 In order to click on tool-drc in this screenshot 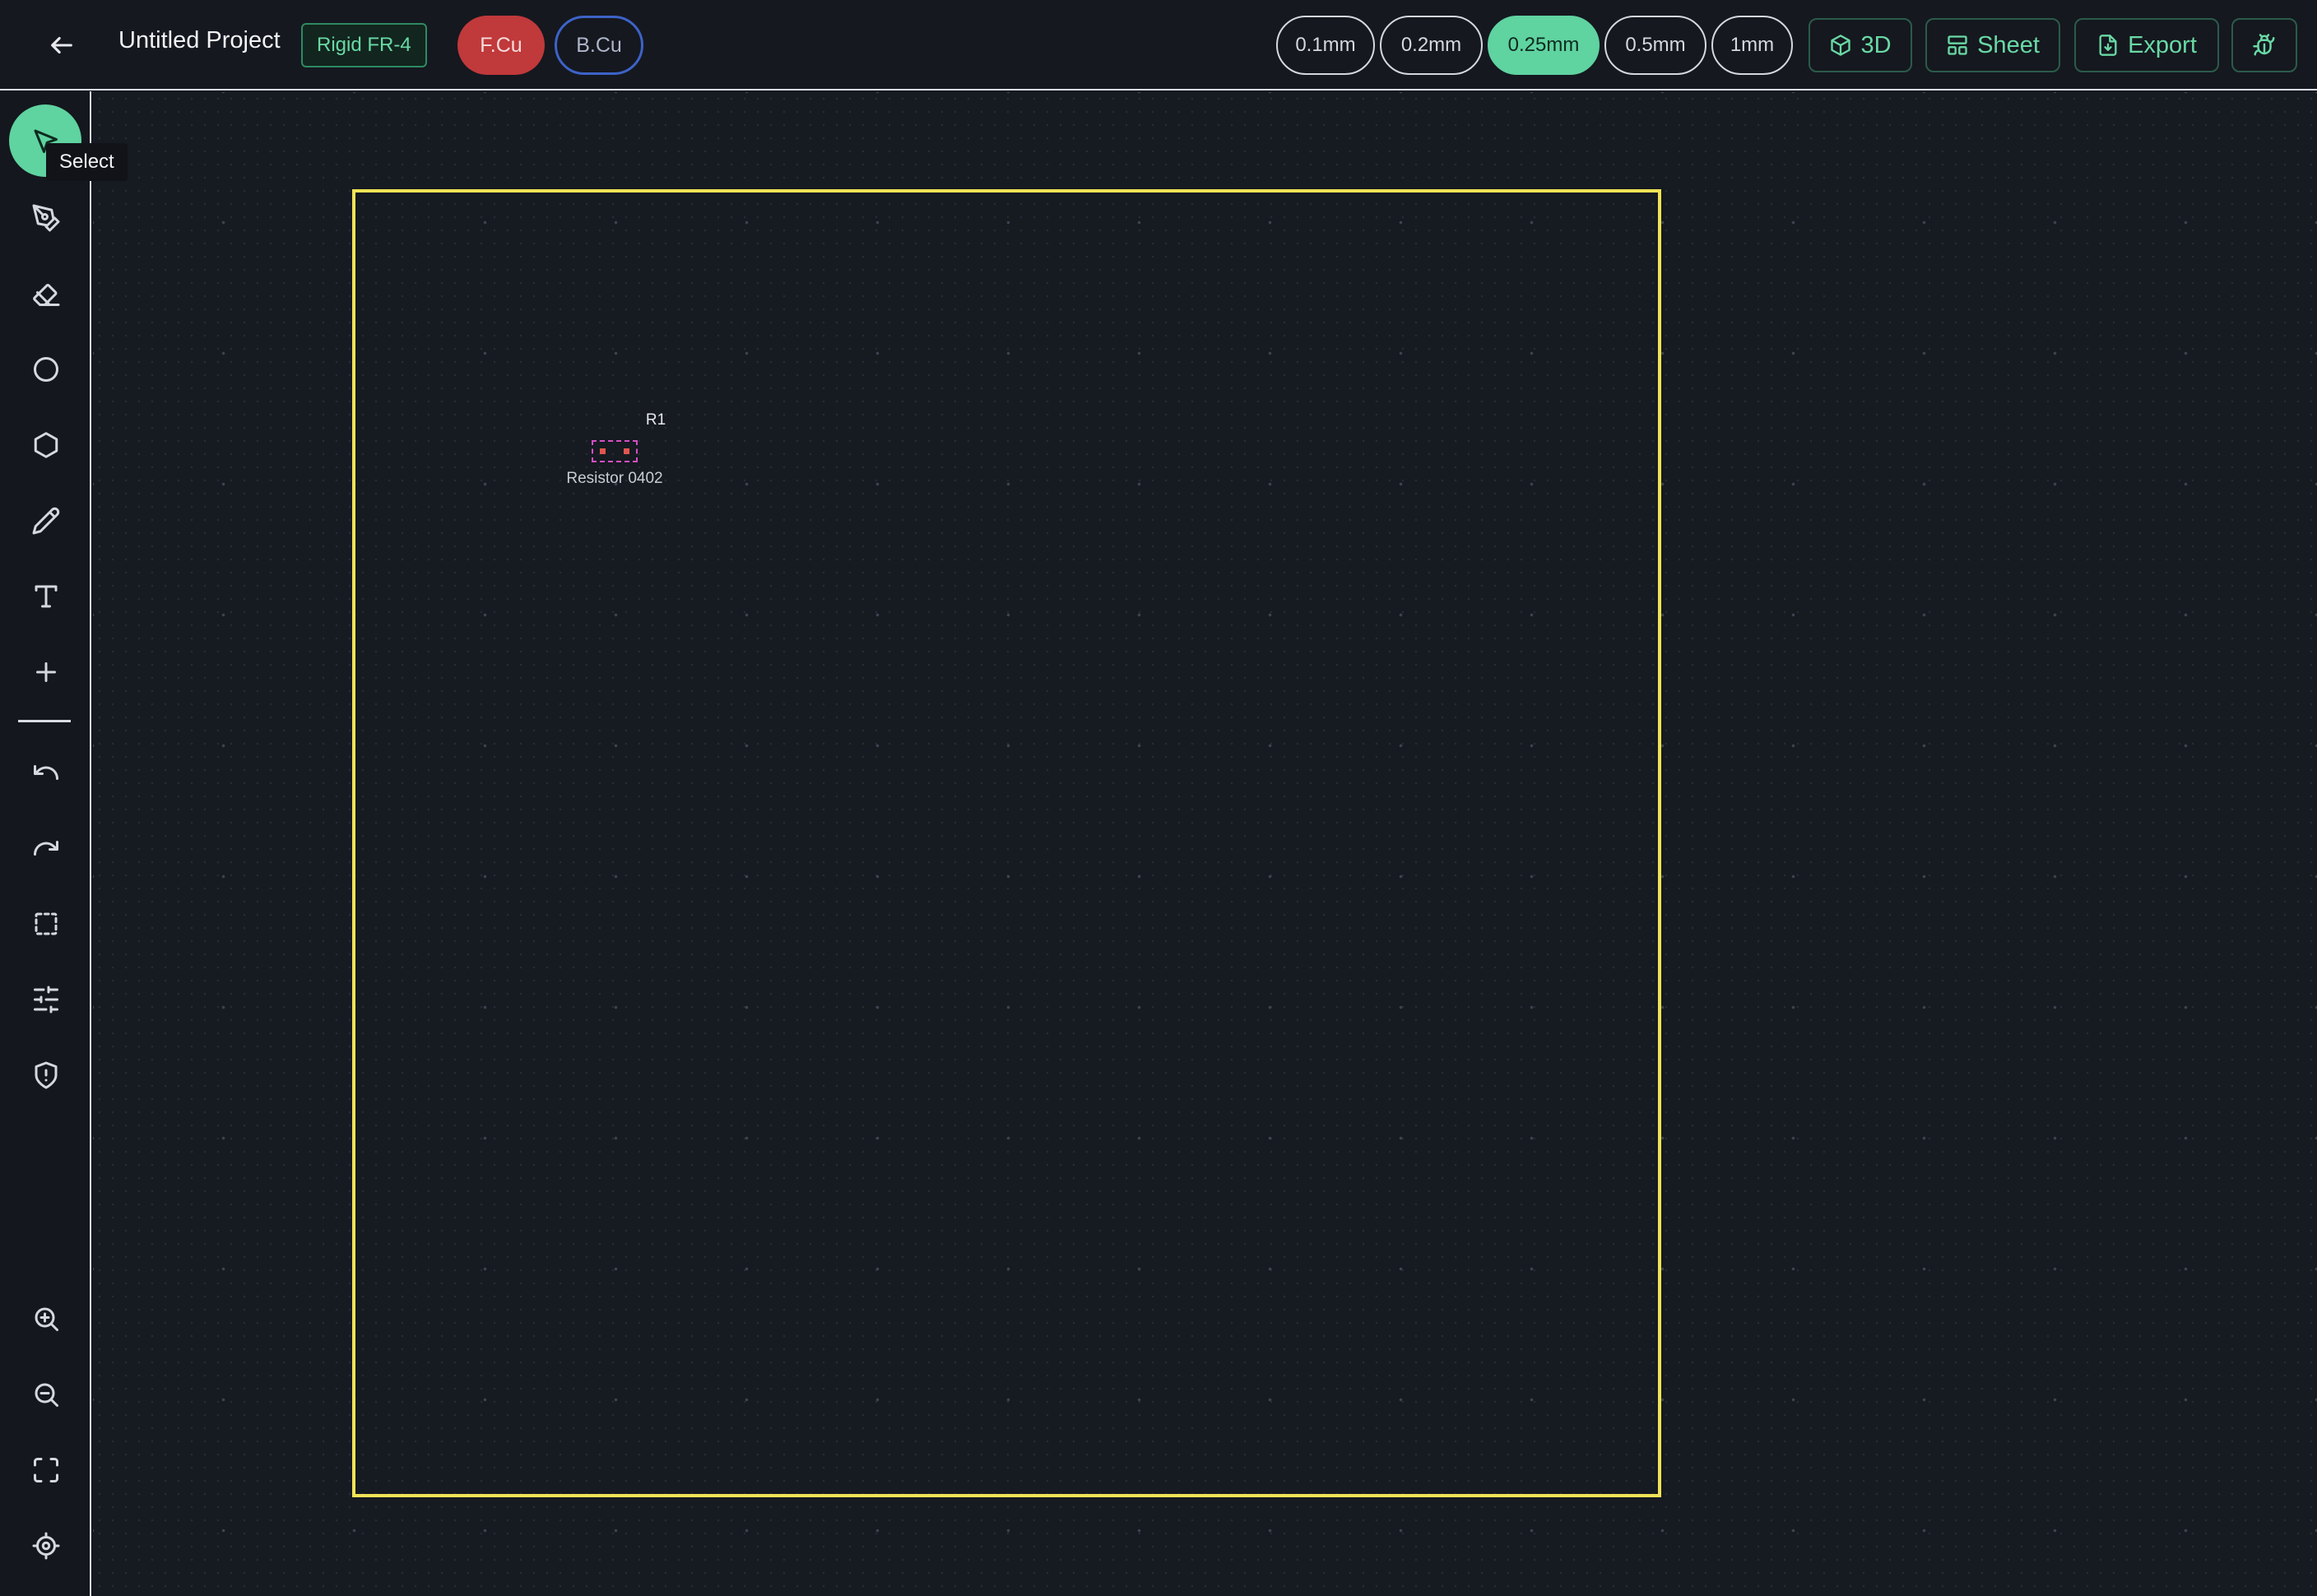, I will do `click(46, 1075)`.